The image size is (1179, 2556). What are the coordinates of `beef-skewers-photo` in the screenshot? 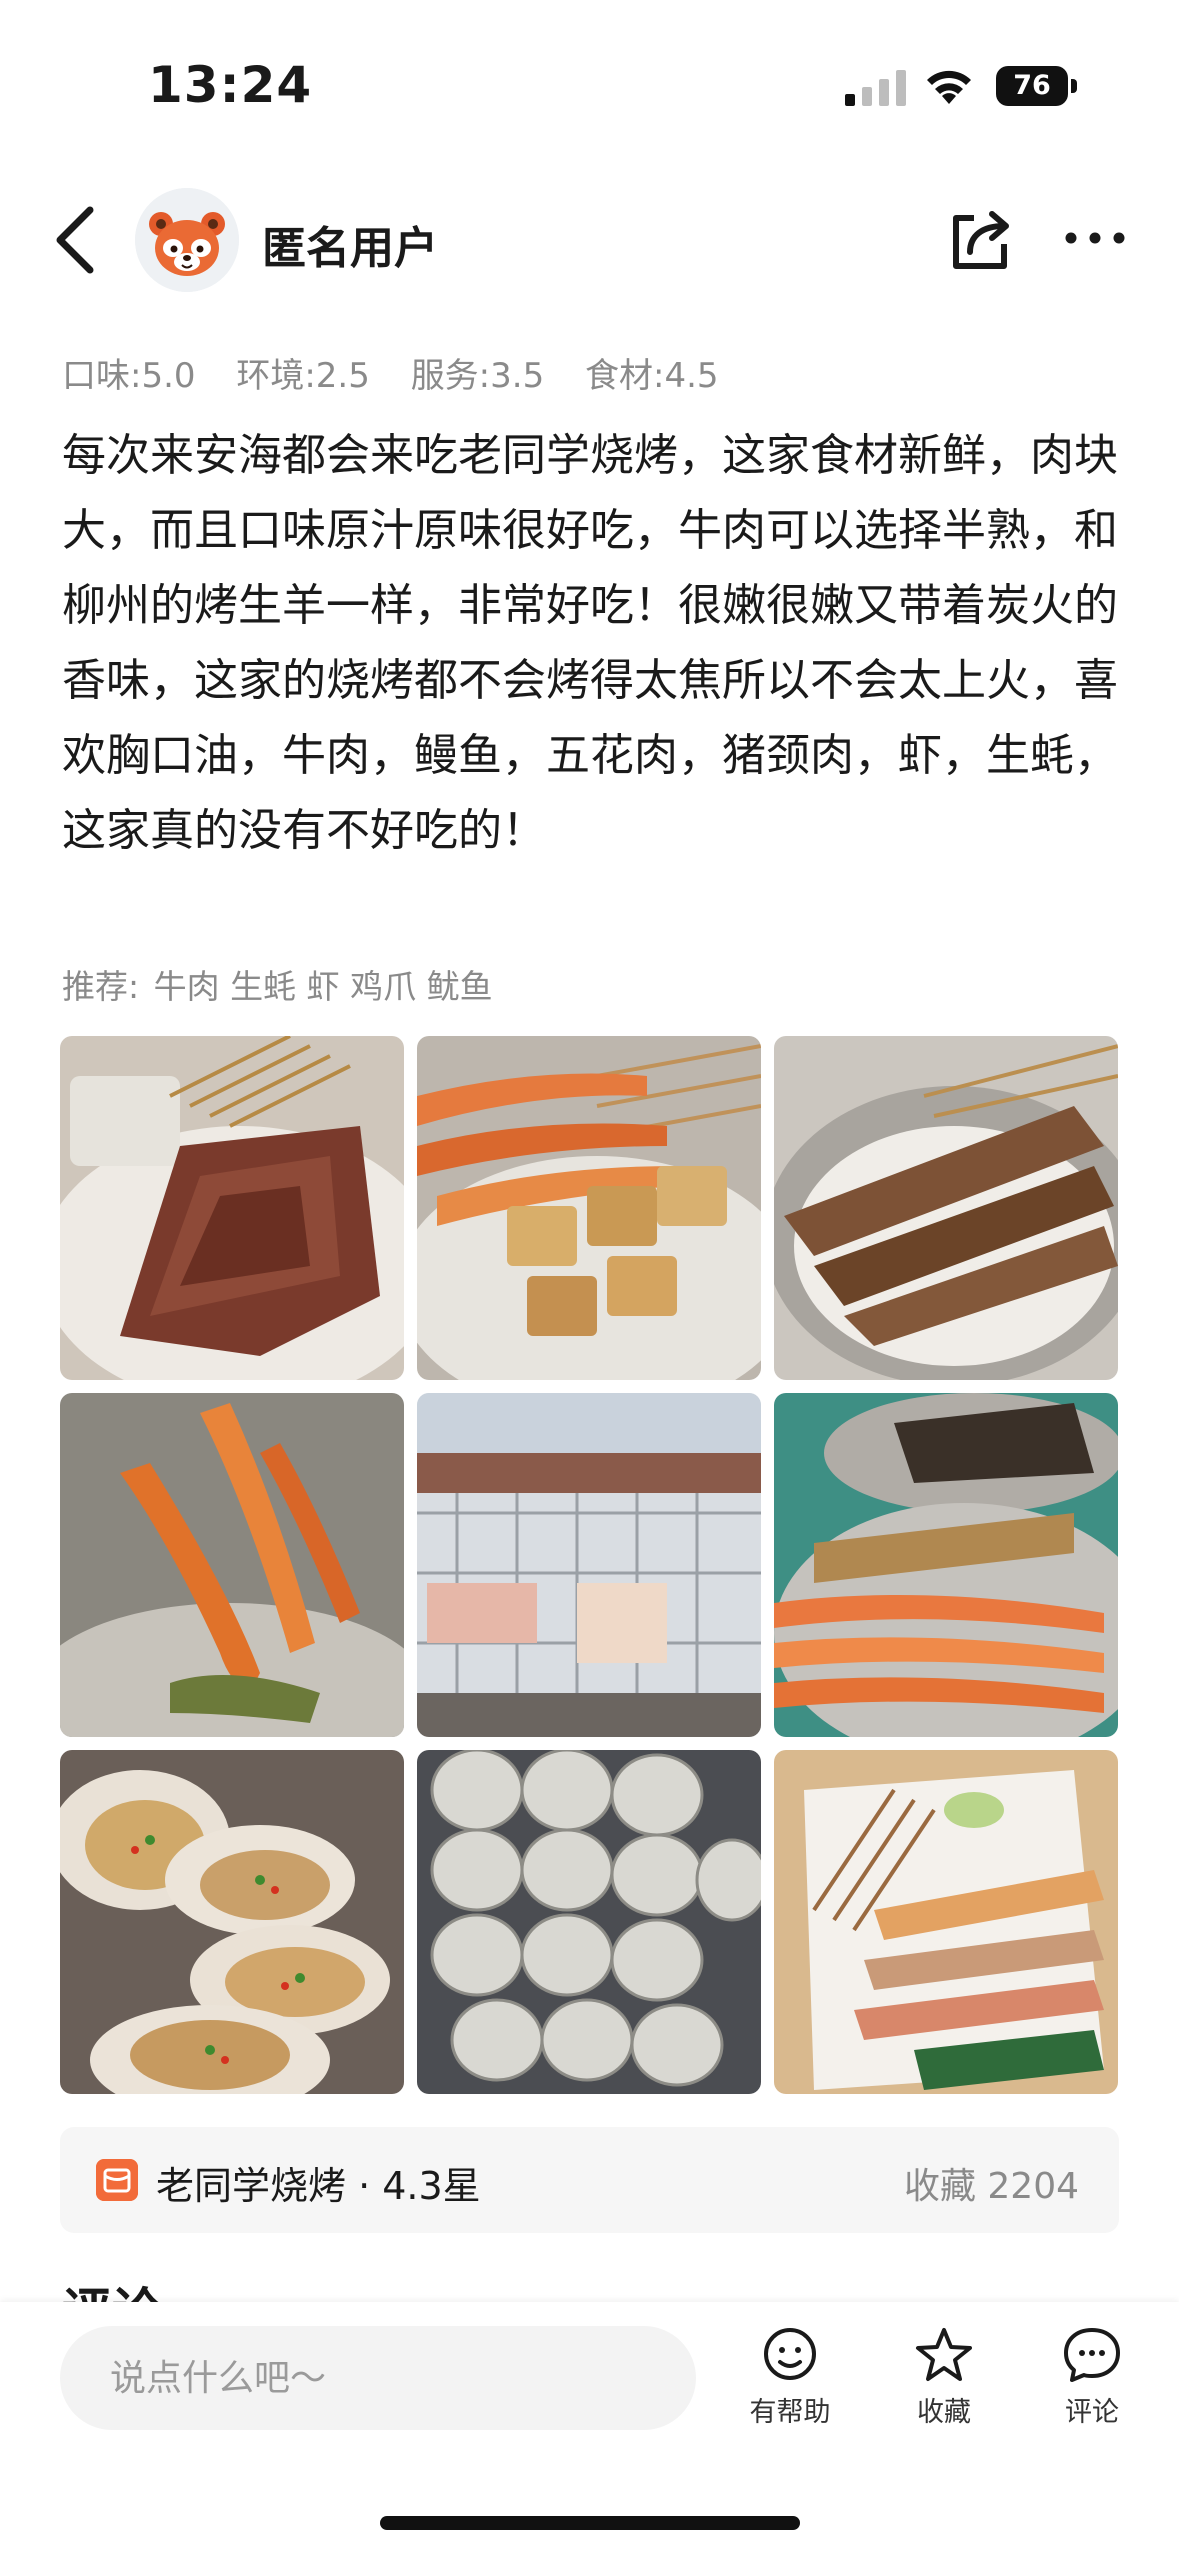 It's located at (232, 1208).